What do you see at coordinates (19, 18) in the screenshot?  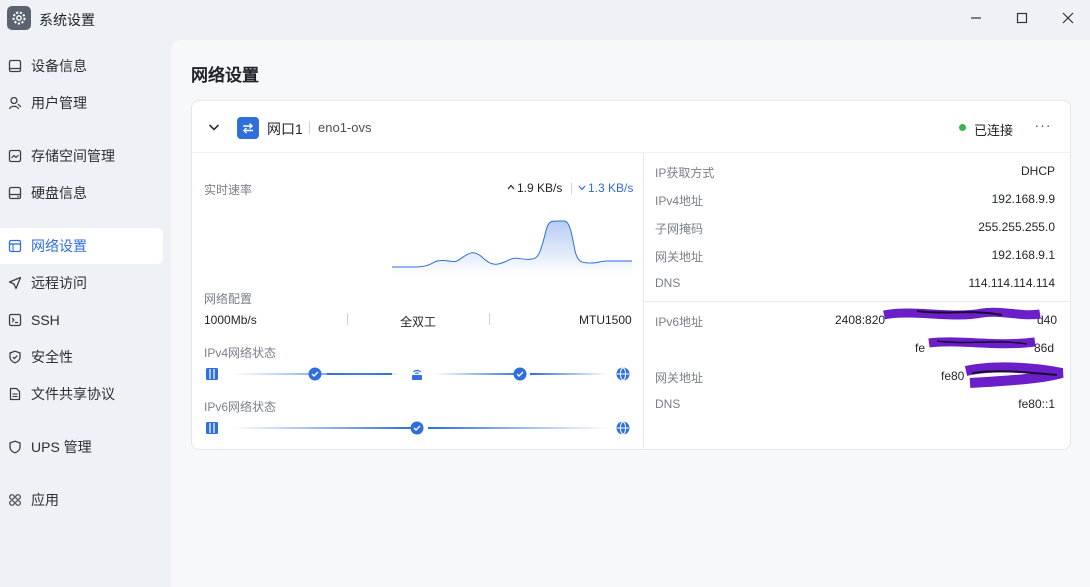 I see `gear-icon` at bounding box center [19, 18].